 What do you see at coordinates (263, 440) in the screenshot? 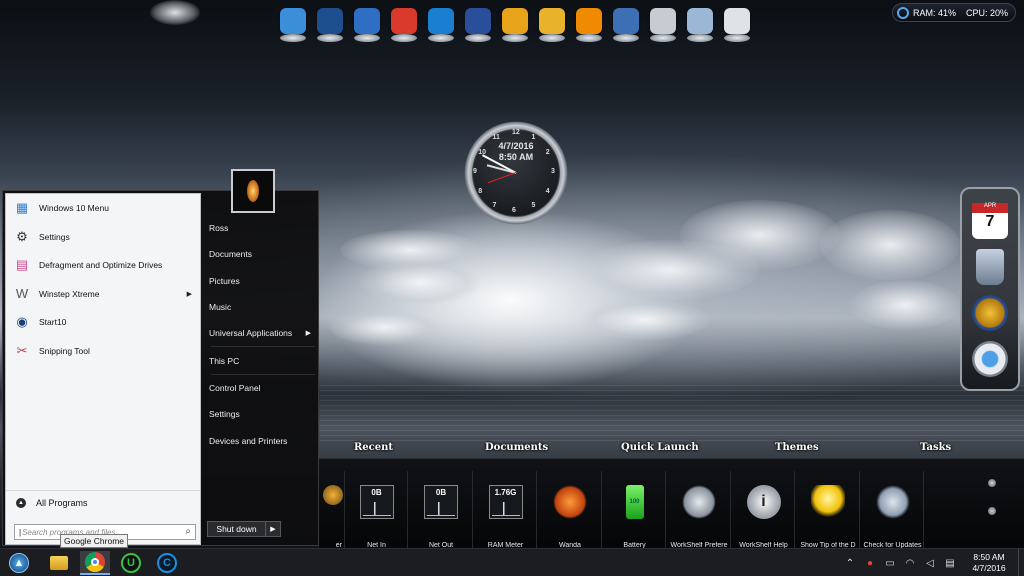
I see `start-menu-place: Devices and Printers` at bounding box center [263, 440].